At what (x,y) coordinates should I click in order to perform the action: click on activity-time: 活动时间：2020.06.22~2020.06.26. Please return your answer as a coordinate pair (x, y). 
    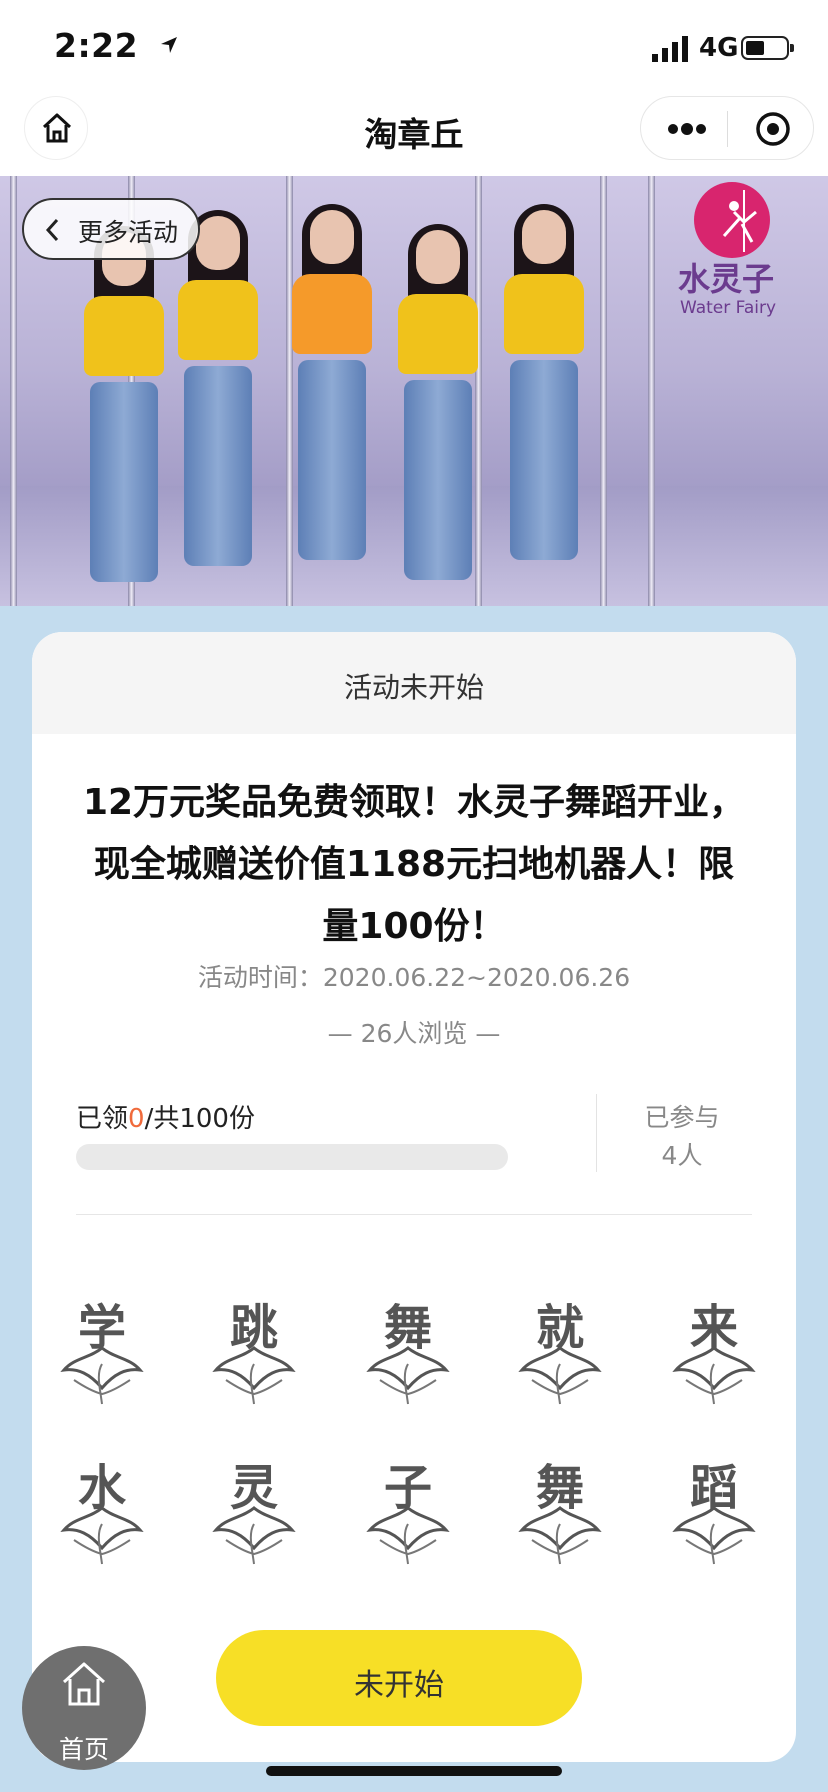
    Looking at the image, I should click on (414, 977).